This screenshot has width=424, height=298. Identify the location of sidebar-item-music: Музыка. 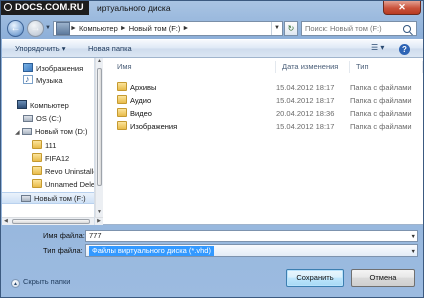
(48, 80).